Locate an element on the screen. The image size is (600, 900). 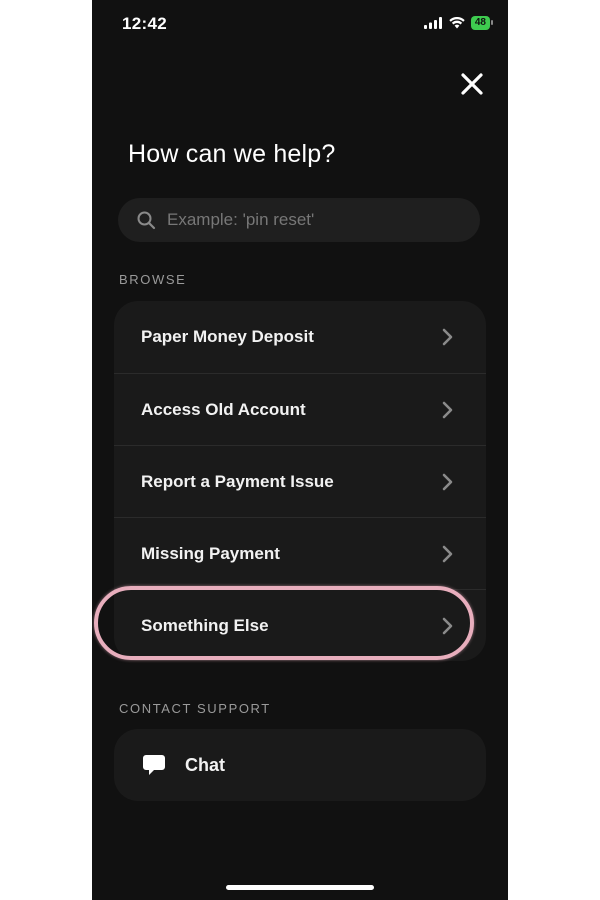
browse-item-report-payment-issue: Report a Payment Issue is located at coordinates (300, 481).